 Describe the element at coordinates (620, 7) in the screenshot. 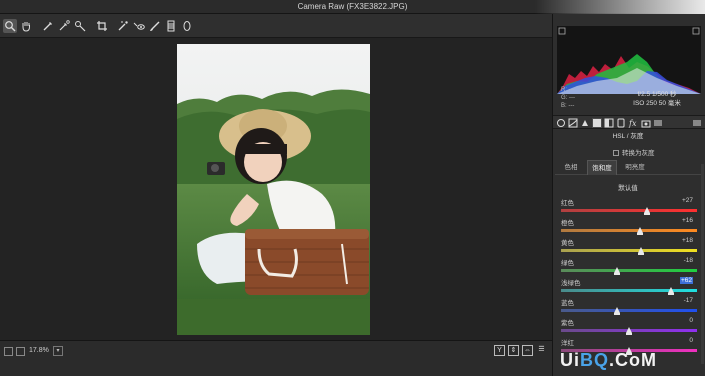

I see `title-bar-fade` at that location.